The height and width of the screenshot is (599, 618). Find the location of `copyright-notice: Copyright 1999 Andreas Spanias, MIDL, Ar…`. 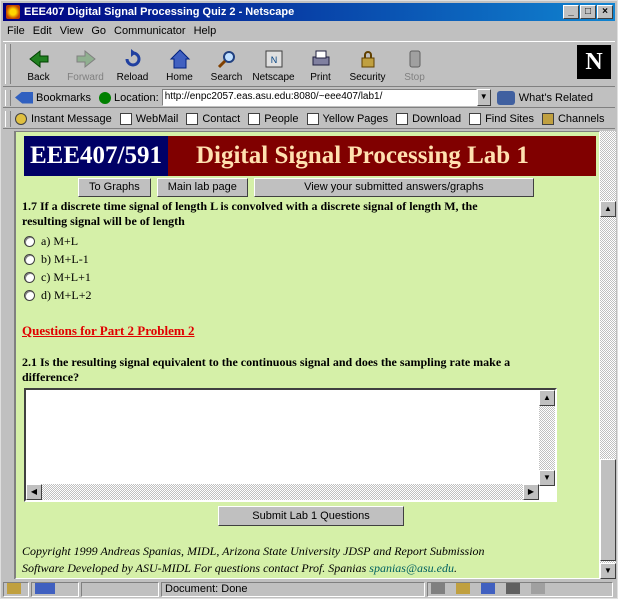

copyright-notice: Copyright 1999 Andreas Spanias, MIDL, Ar… is located at coordinates (302, 560).